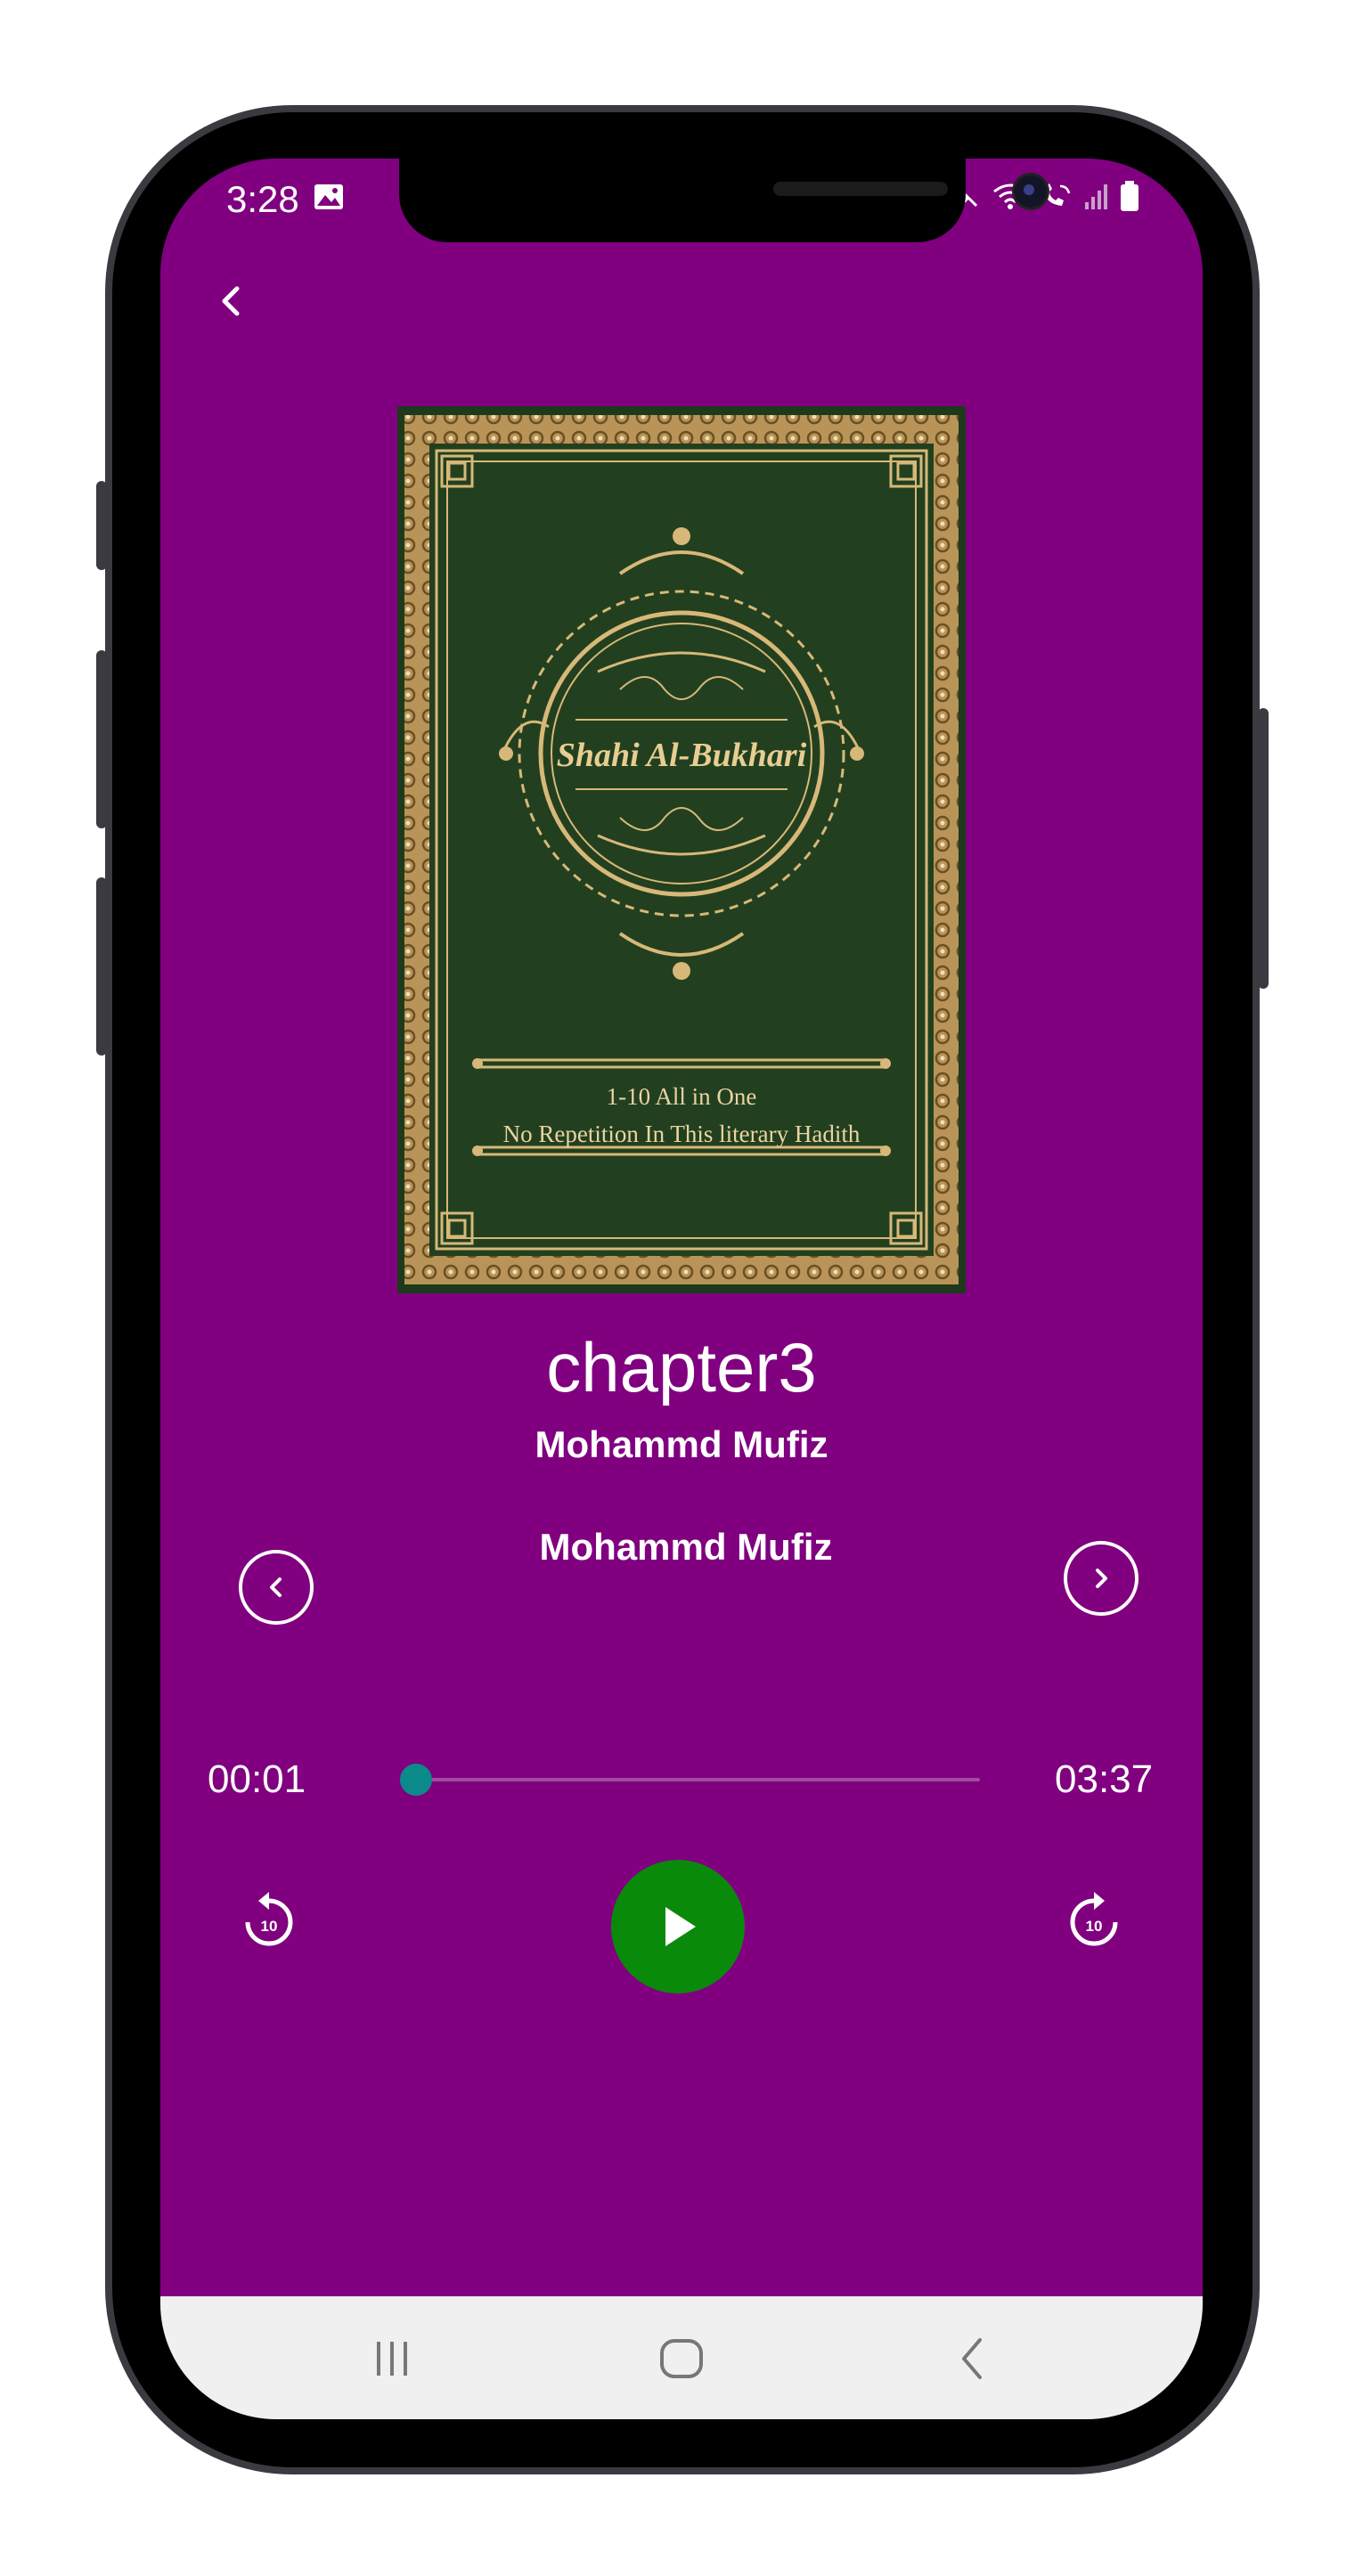 The height and width of the screenshot is (2576, 1363). Describe the element at coordinates (861, 189) in the screenshot. I see `earpiece-speaker` at that location.